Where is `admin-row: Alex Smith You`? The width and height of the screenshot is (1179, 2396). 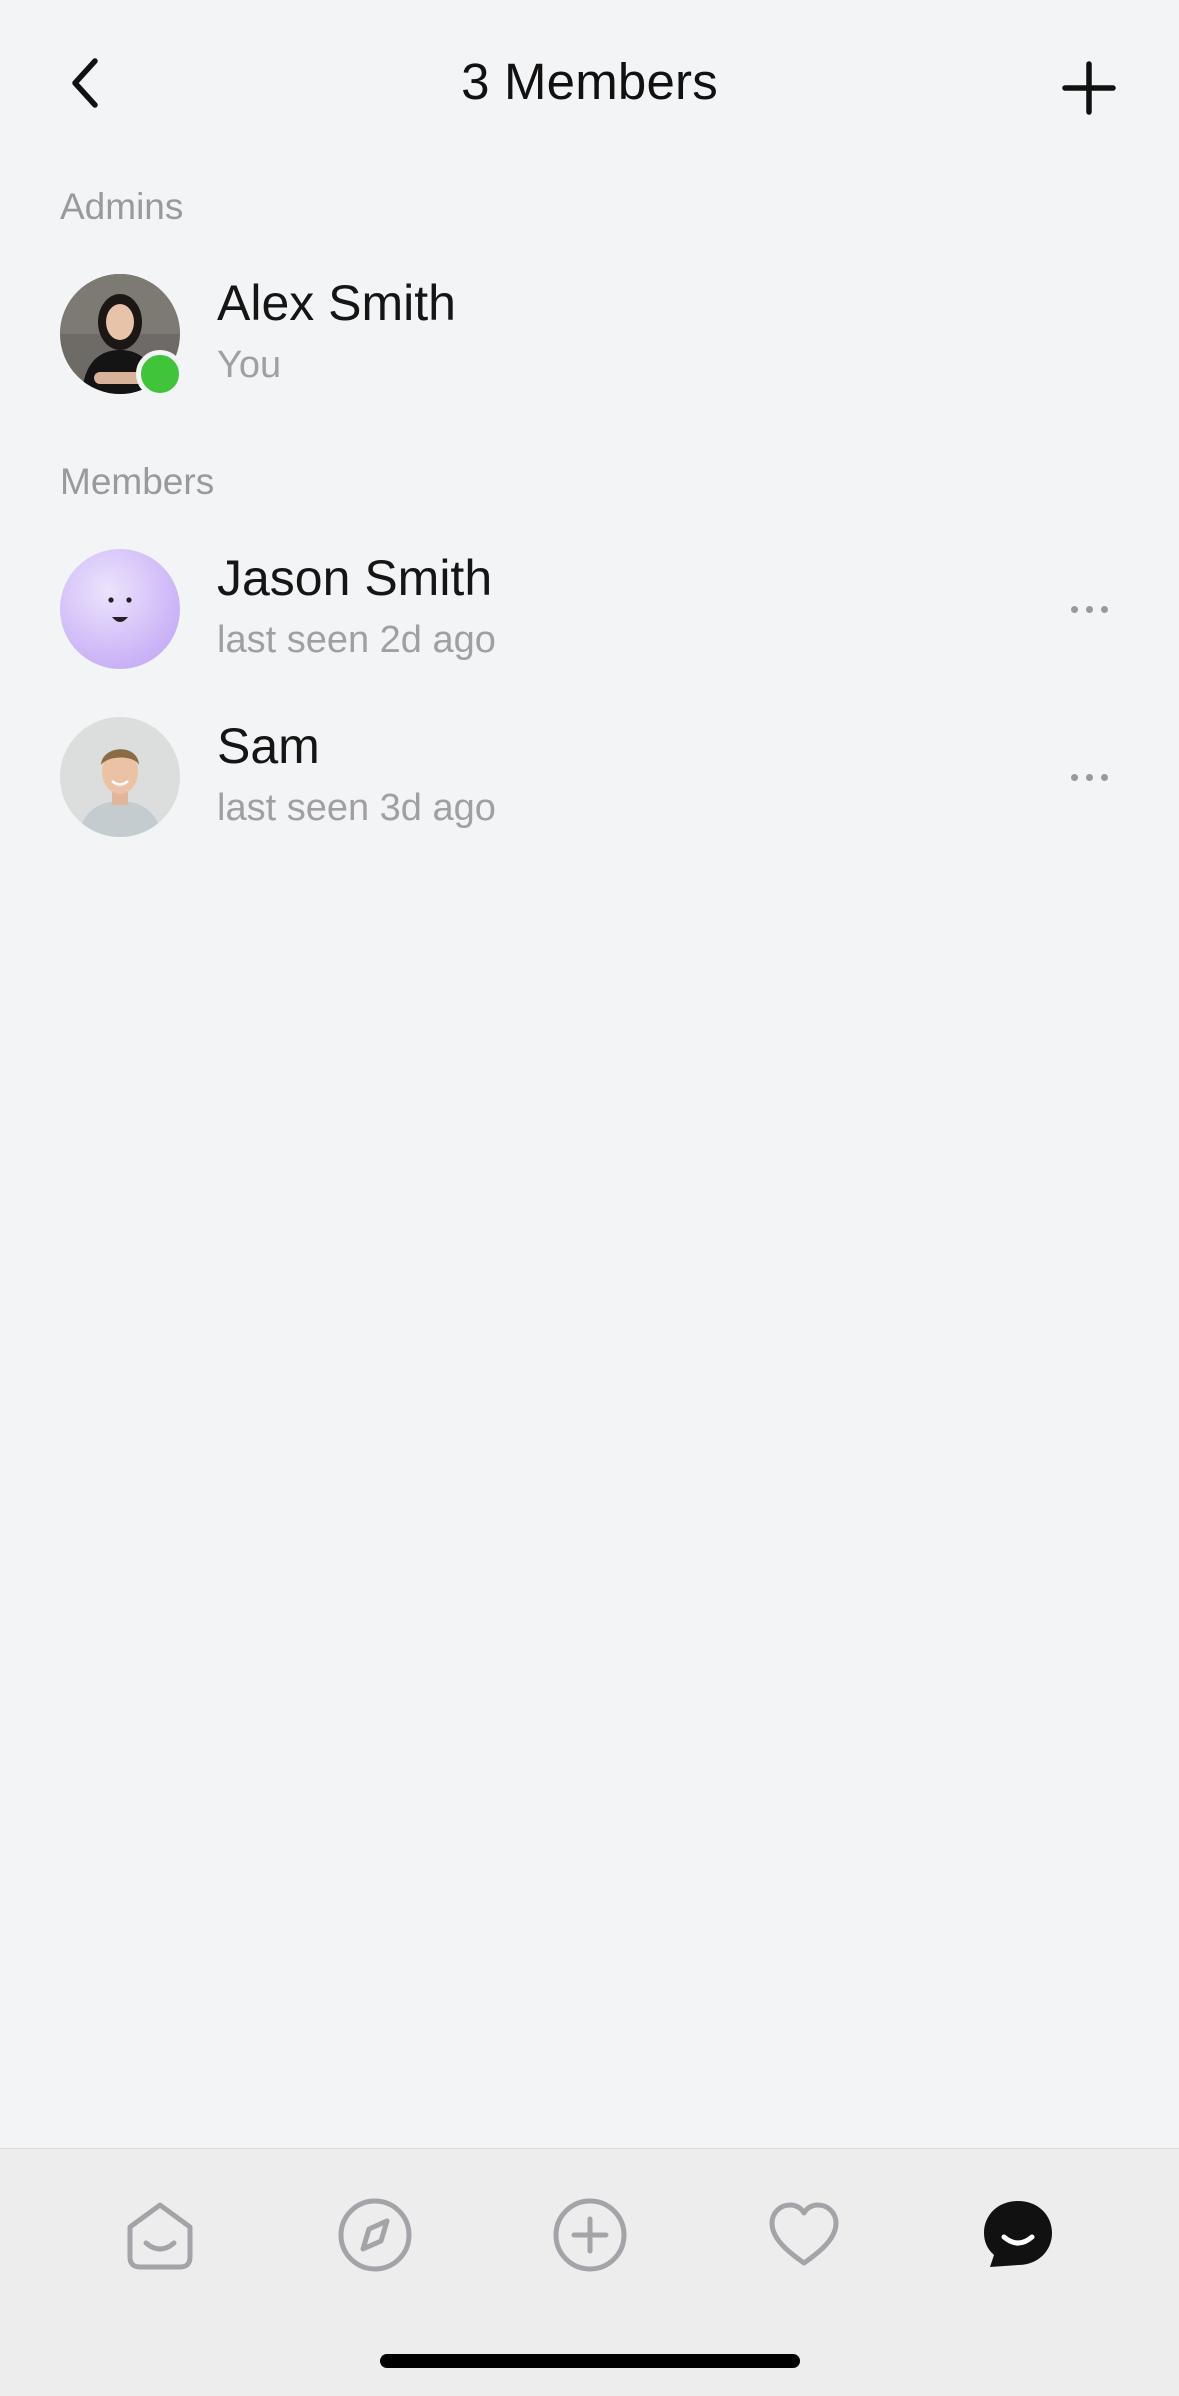
admin-row: Alex Smith You is located at coordinates (589, 344).